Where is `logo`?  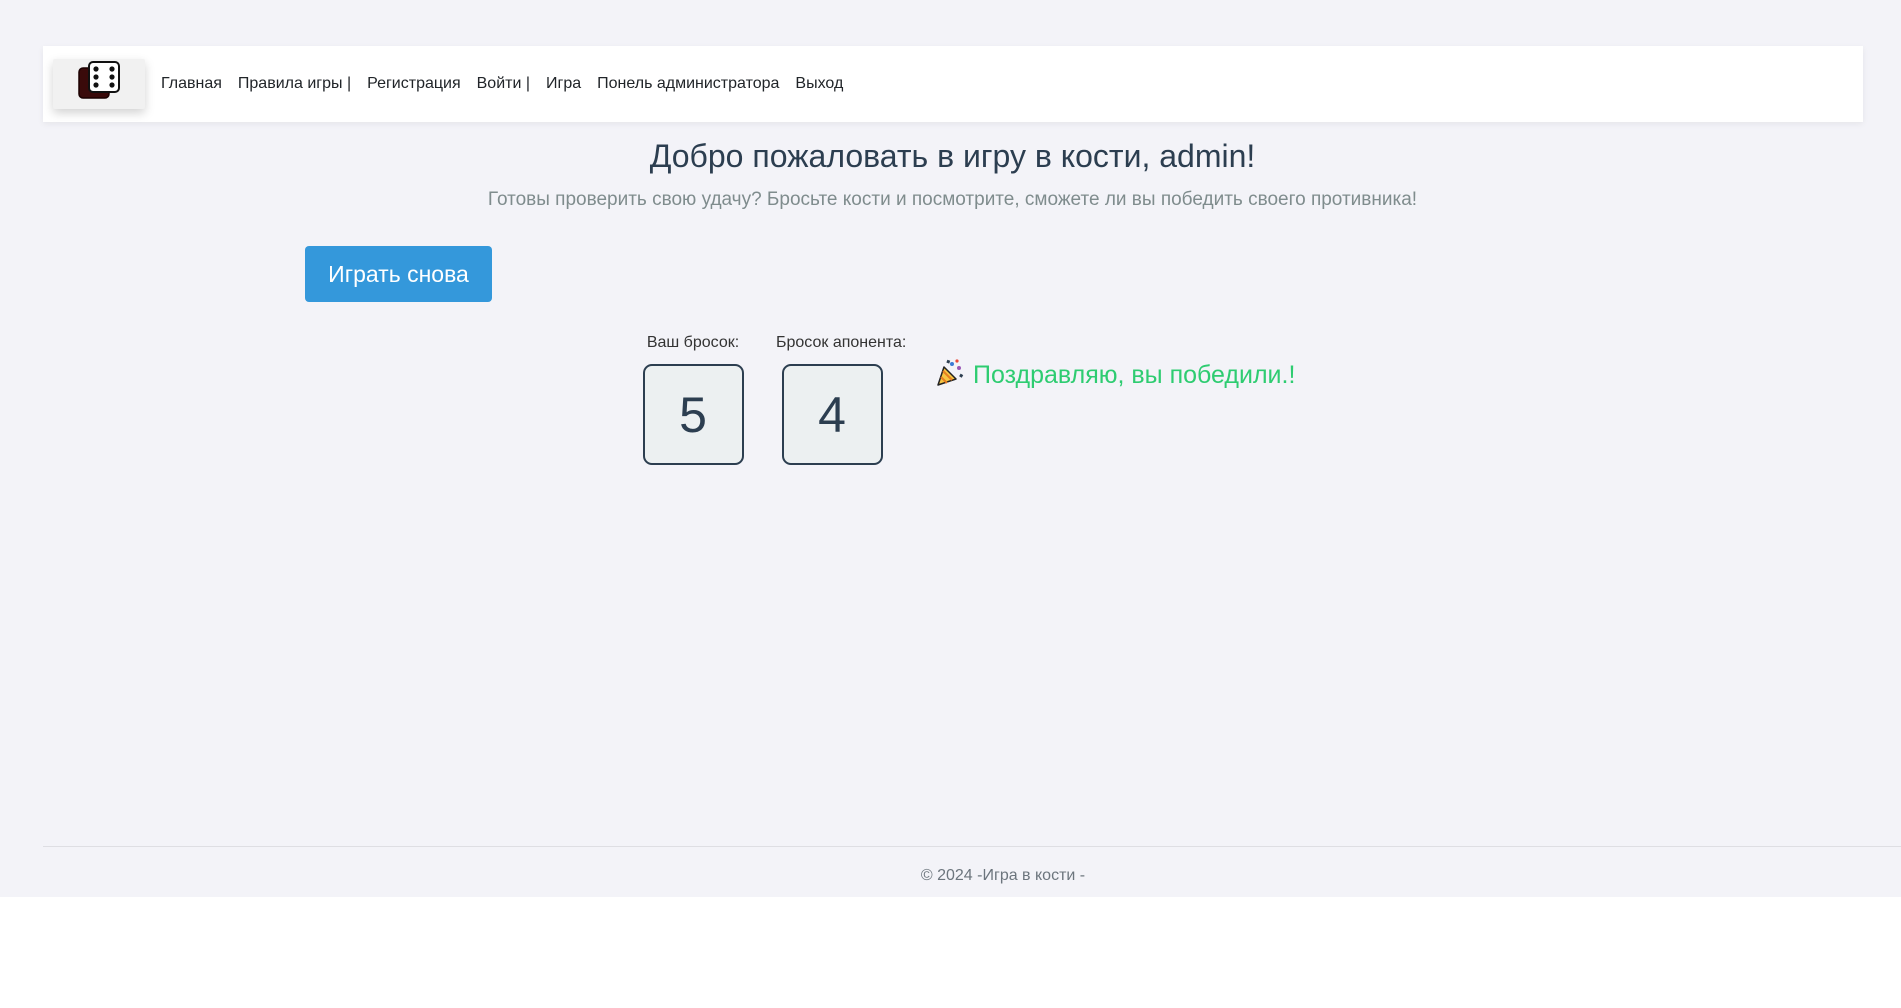 logo is located at coordinates (99, 84).